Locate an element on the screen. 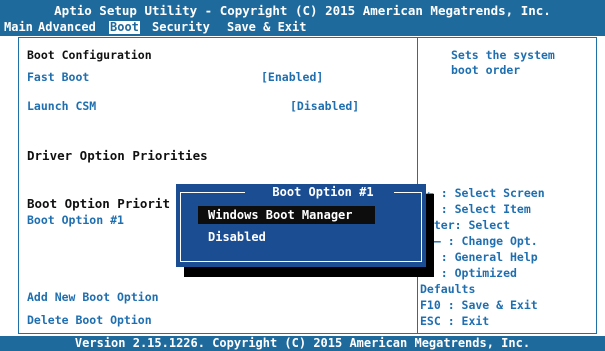  popup-frame is located at coordinates (301, 227).